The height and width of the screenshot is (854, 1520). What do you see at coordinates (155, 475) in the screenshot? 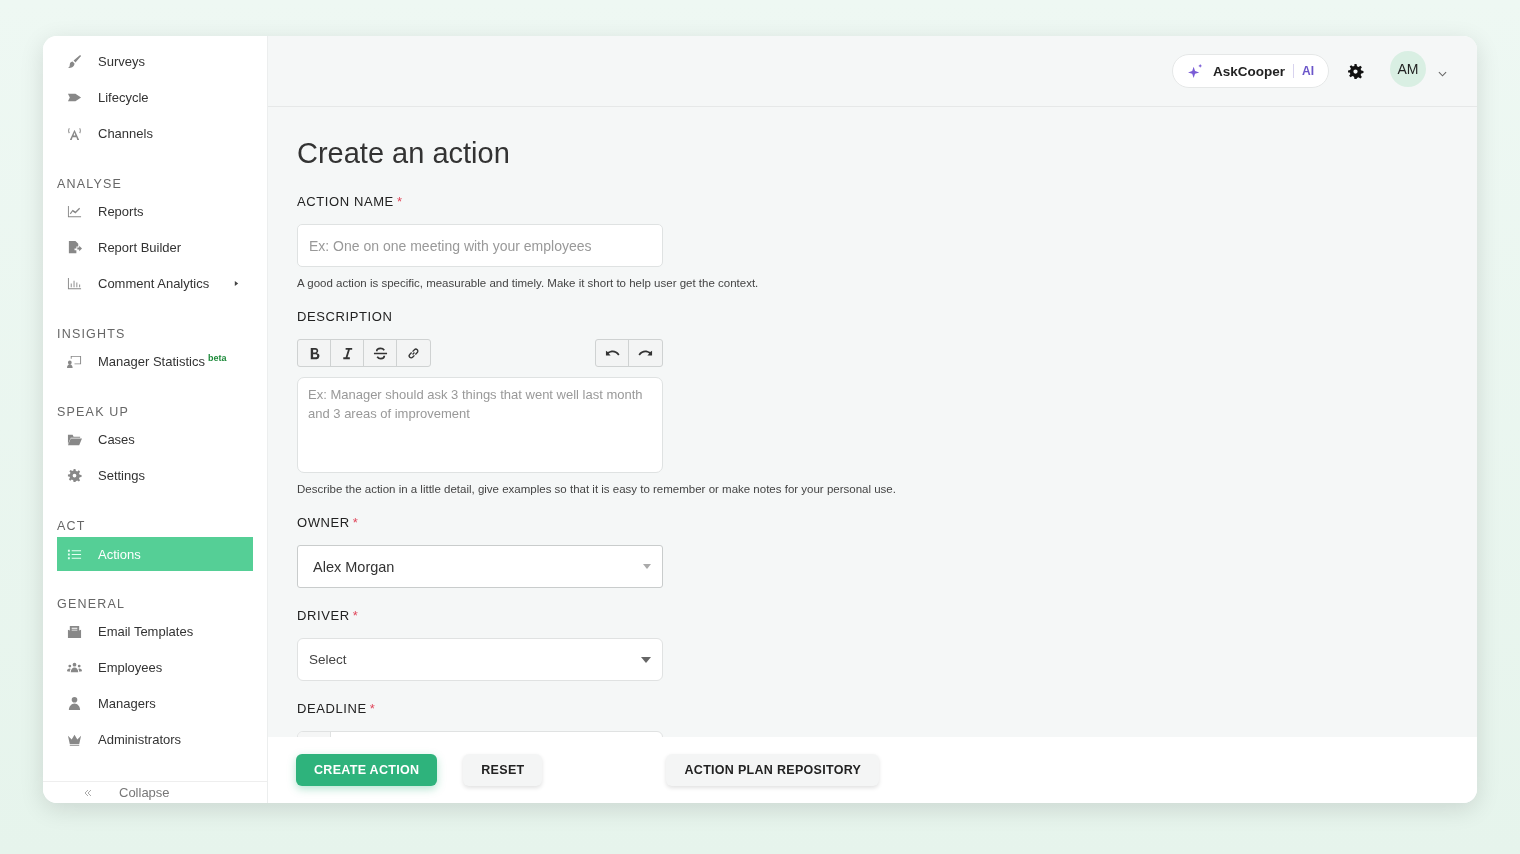
I see `sidebar-item: Settings` at bounding box center [155, 475].